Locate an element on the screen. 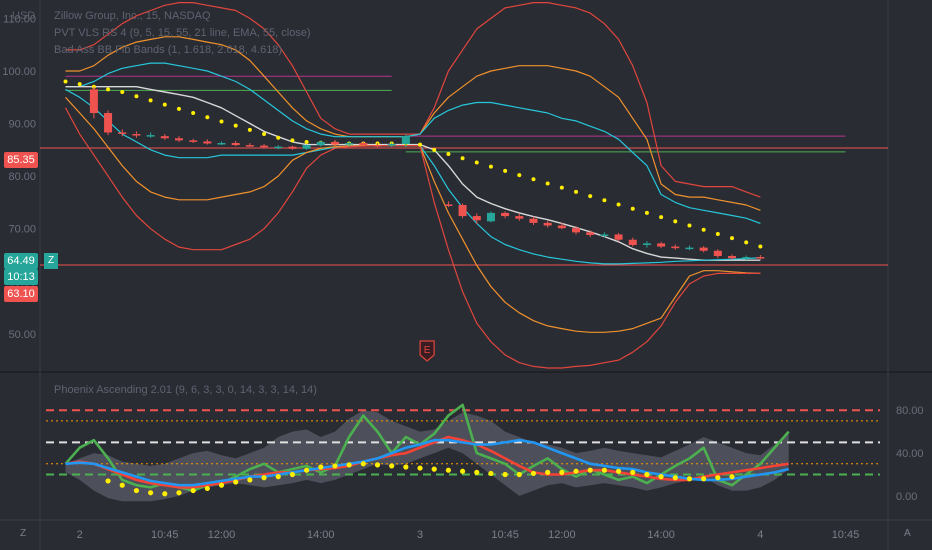  time-axis-tick: 2 is located at coordinates (80, 535).